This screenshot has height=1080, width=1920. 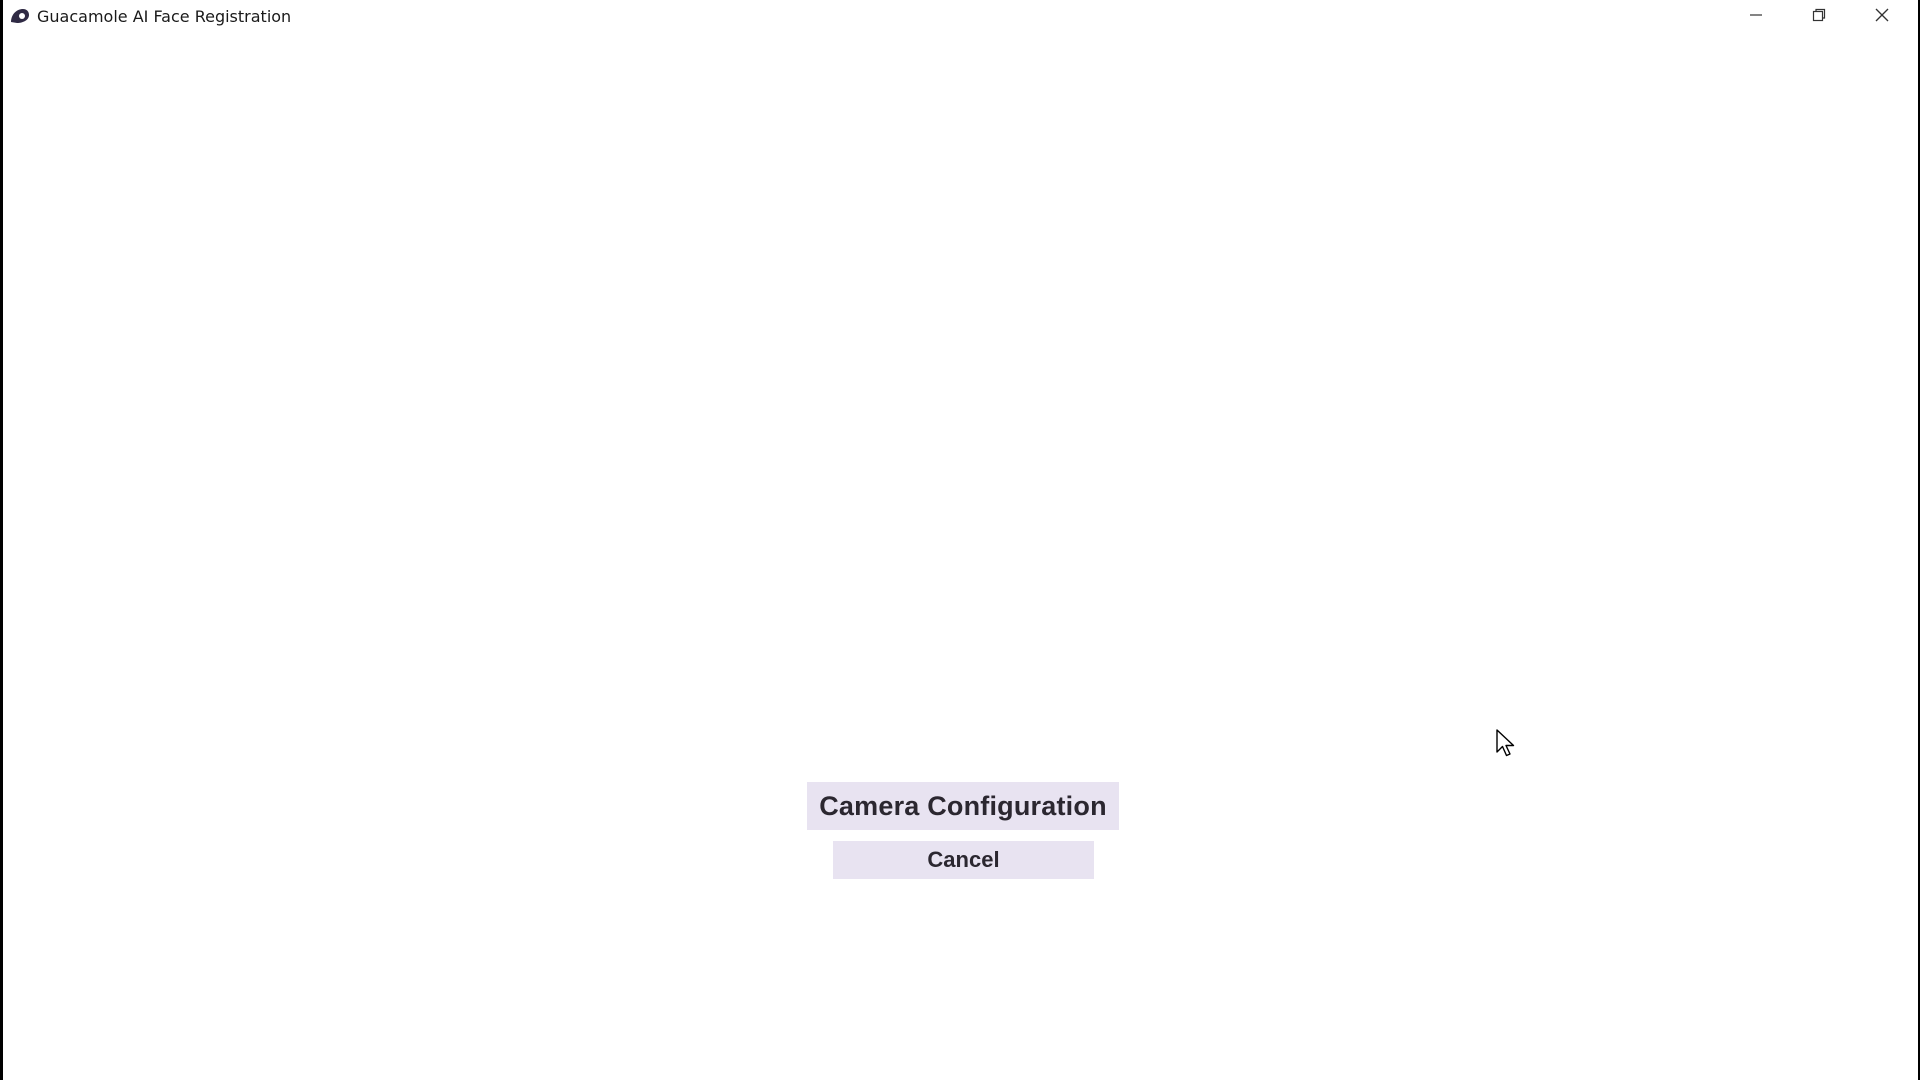 I want to click on camera-configuration-button: Camera Configuration, so click(x=963, y=806).